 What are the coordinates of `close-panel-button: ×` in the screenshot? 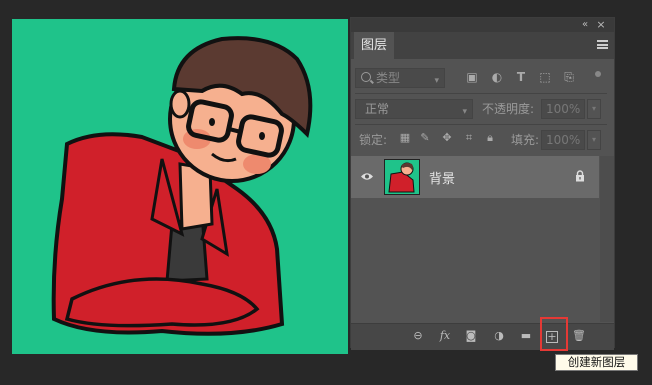 It's located at (601, 25).